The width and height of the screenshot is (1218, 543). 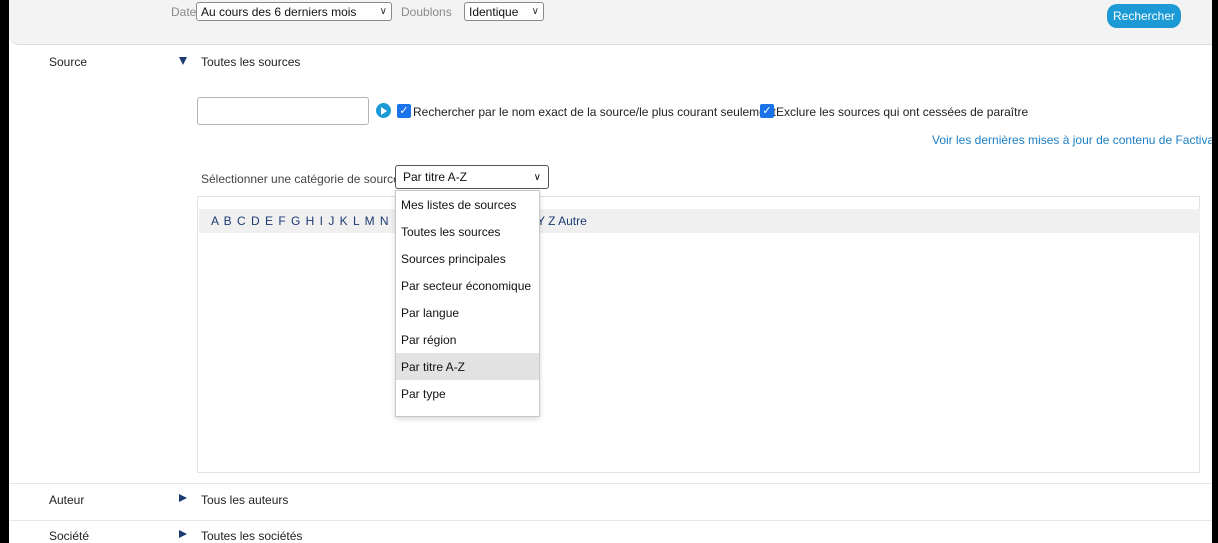 I want to click on date-select-value: Au cours des 6 derniers mois, so click(x=279, y=11).